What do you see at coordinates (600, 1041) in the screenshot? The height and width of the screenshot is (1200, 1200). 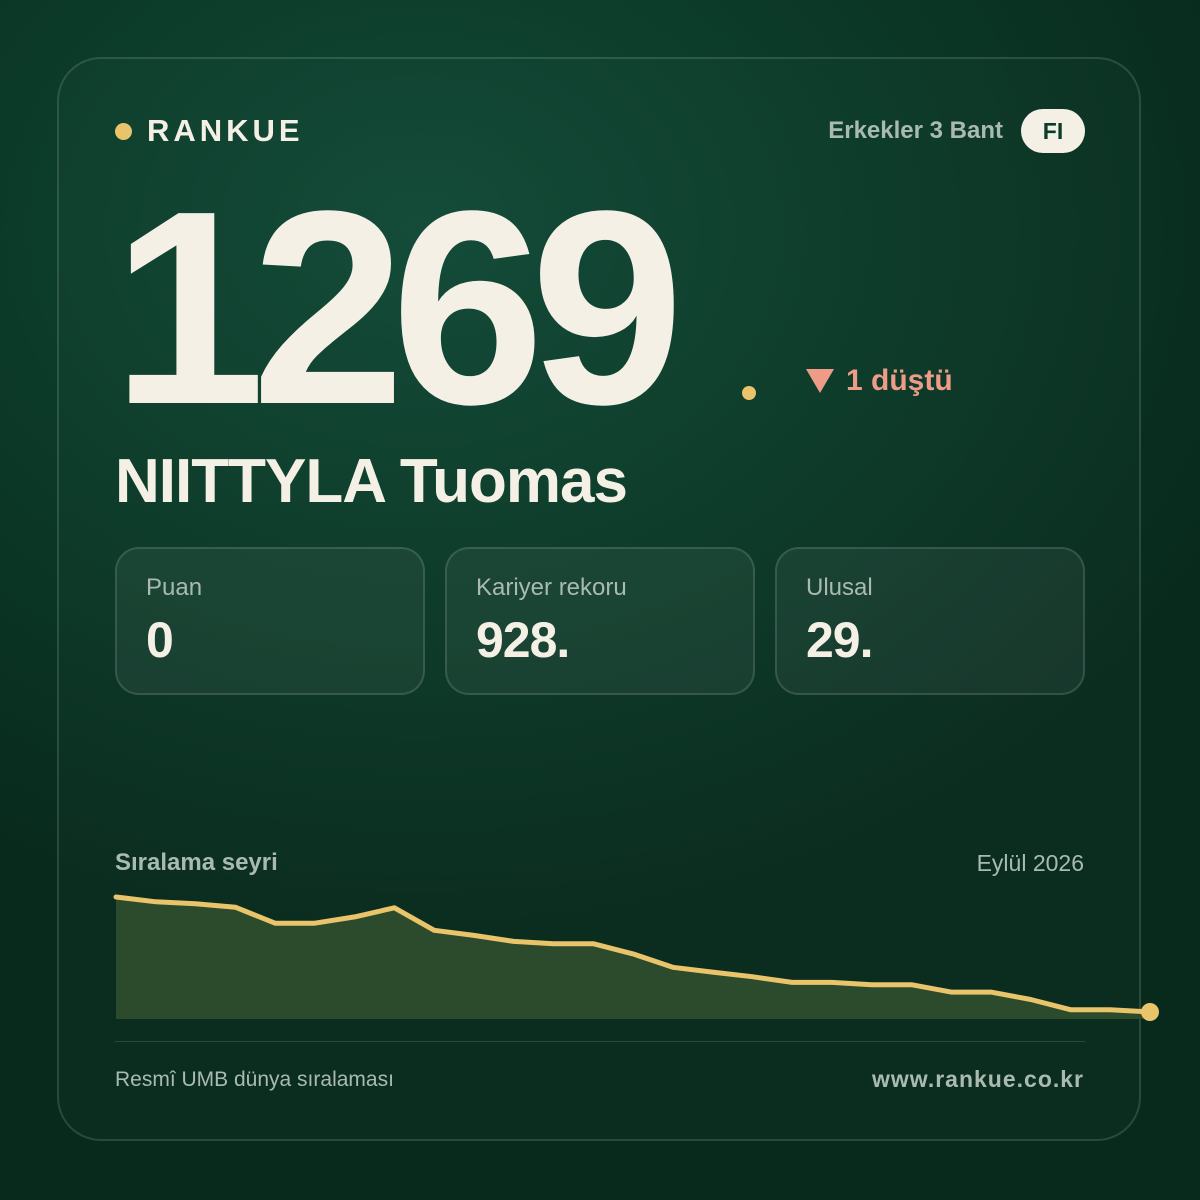 I see `footer-divider` at bounding box center [600, 1041].